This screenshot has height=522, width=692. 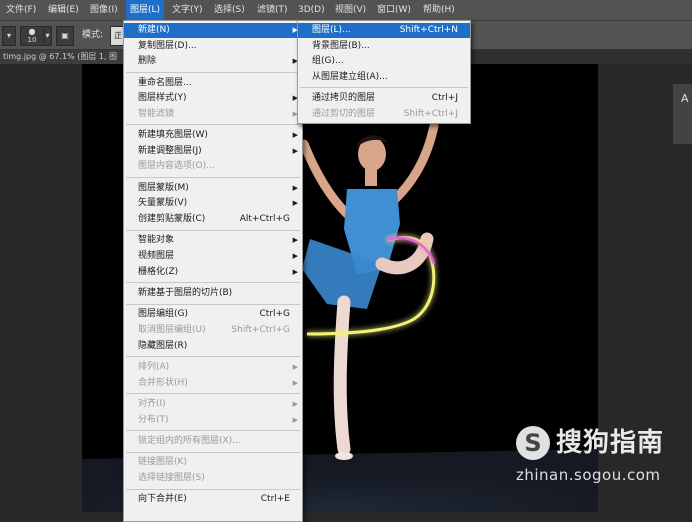 What do you see at coordinates (170, 150) in the screenshot?
I see `menu-item-label: 新建调整图层(J)` at bounding box center [170, 150].